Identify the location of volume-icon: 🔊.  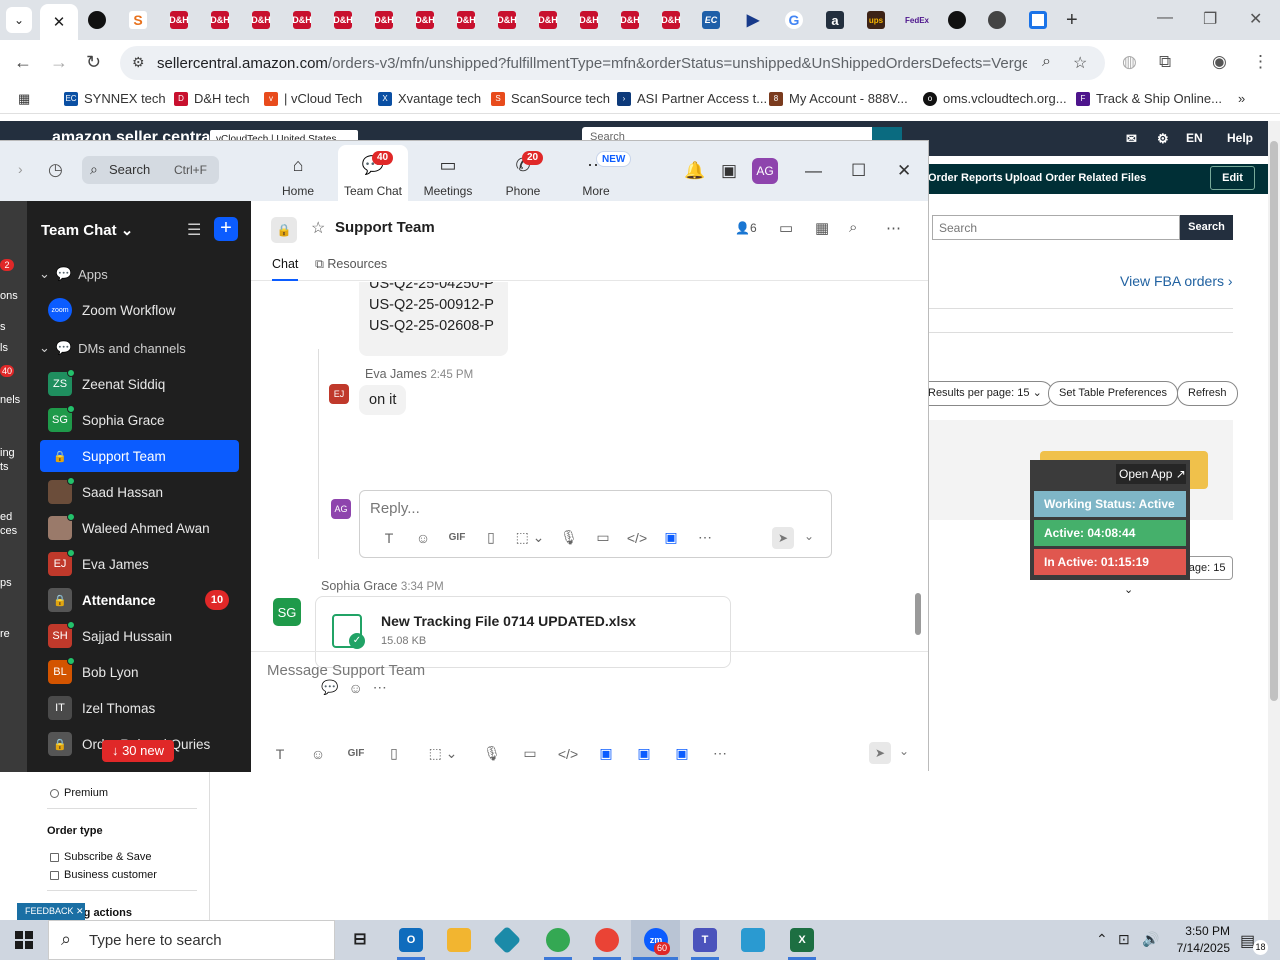
(1150, 939).